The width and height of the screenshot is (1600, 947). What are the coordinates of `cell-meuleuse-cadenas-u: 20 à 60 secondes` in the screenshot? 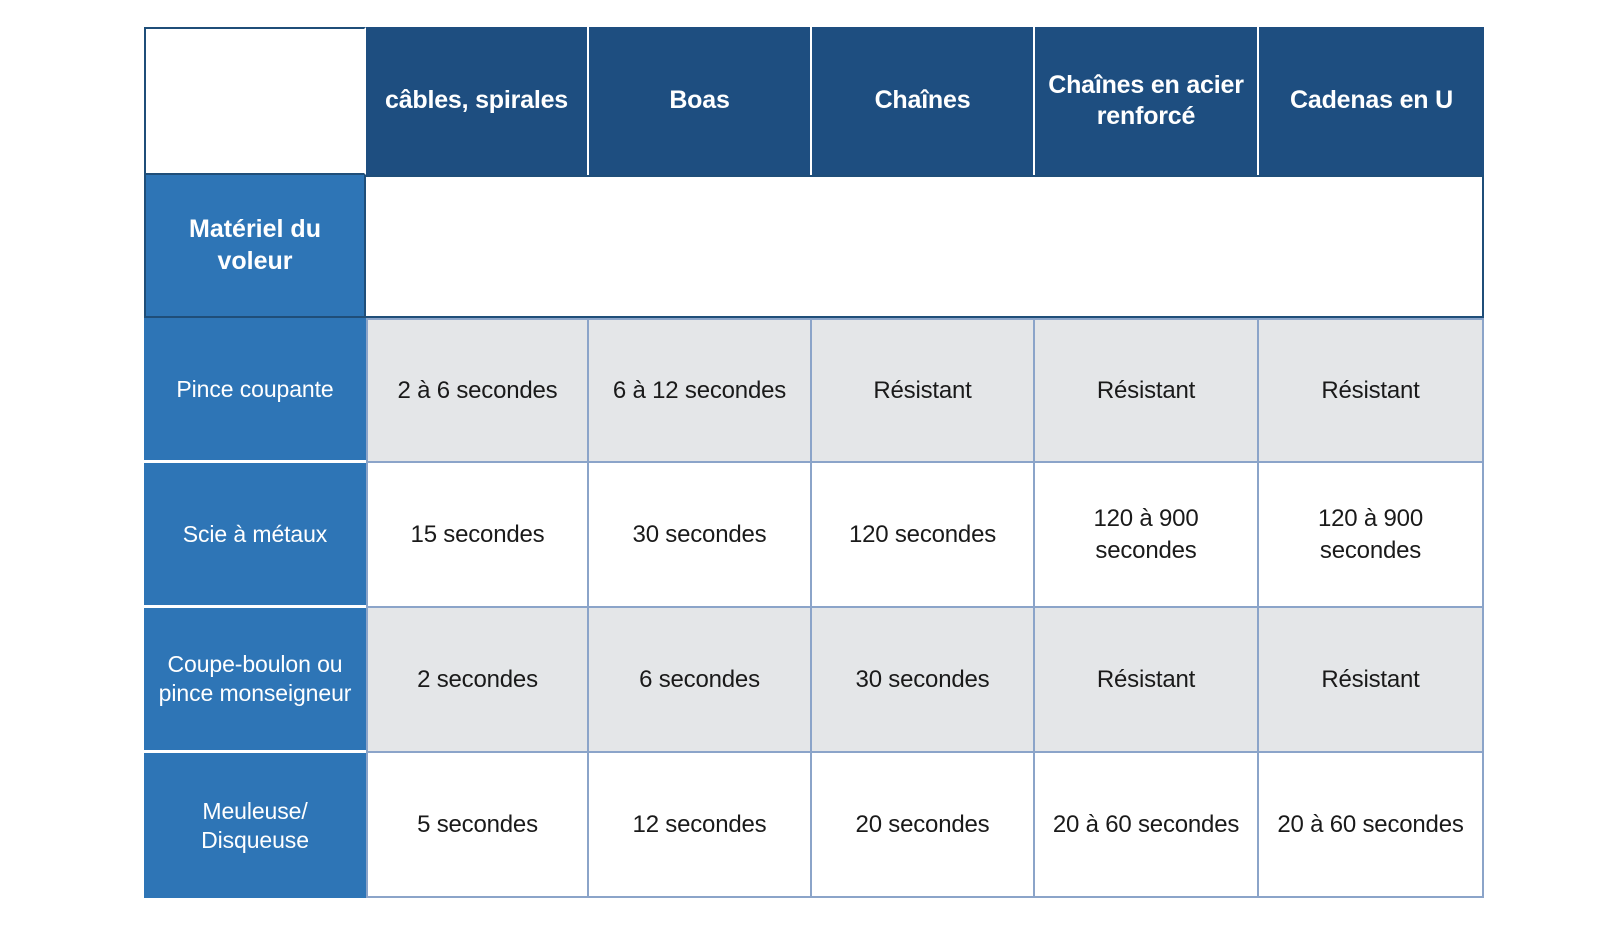 It's located at (1371, 825).